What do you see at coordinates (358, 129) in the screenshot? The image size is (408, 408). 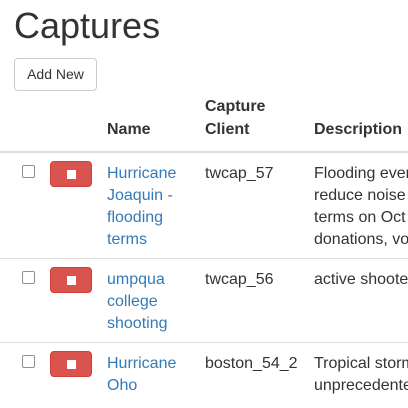 I see `header-description: Description` at bounding box center [358, 129].